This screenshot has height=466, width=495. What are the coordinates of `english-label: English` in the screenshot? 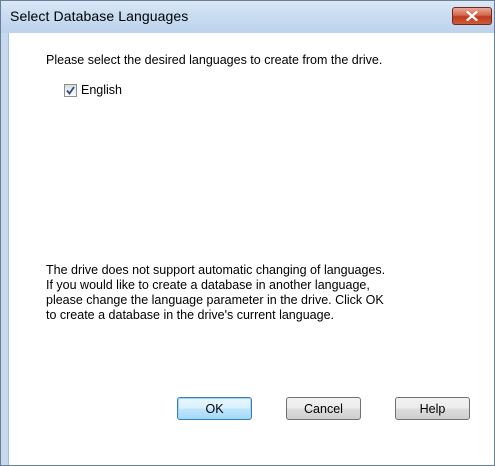 It's located at (101, 90).